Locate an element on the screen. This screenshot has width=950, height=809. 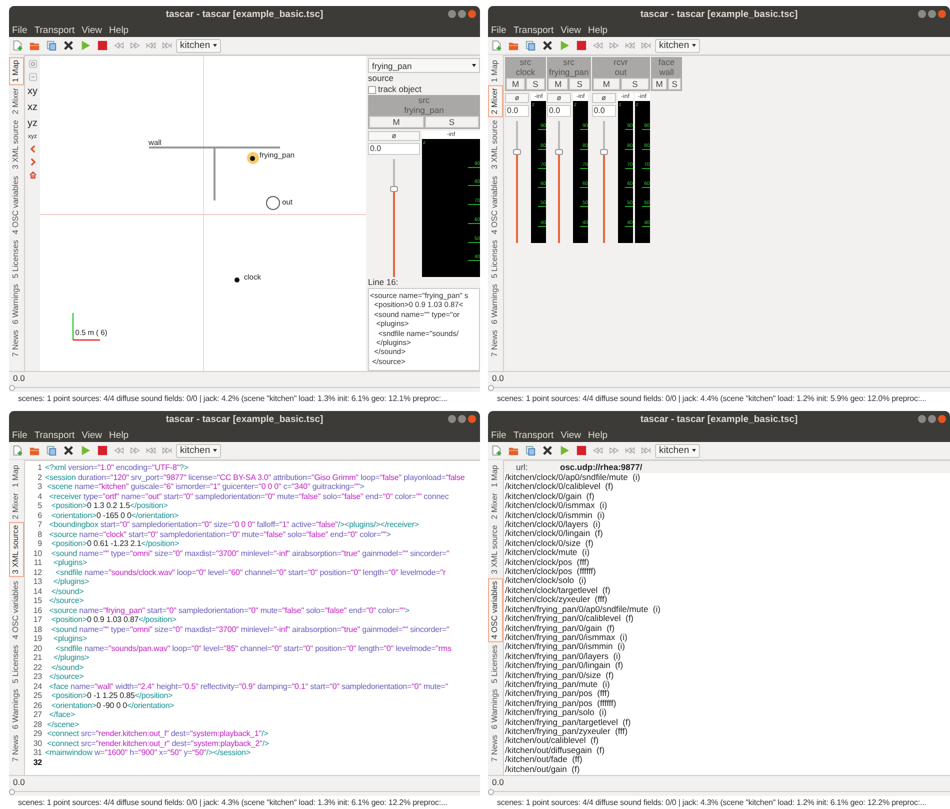
osc-variable: /kitchen/frying_pan/0/ismmin (i) is located at coordinates (727, 647).